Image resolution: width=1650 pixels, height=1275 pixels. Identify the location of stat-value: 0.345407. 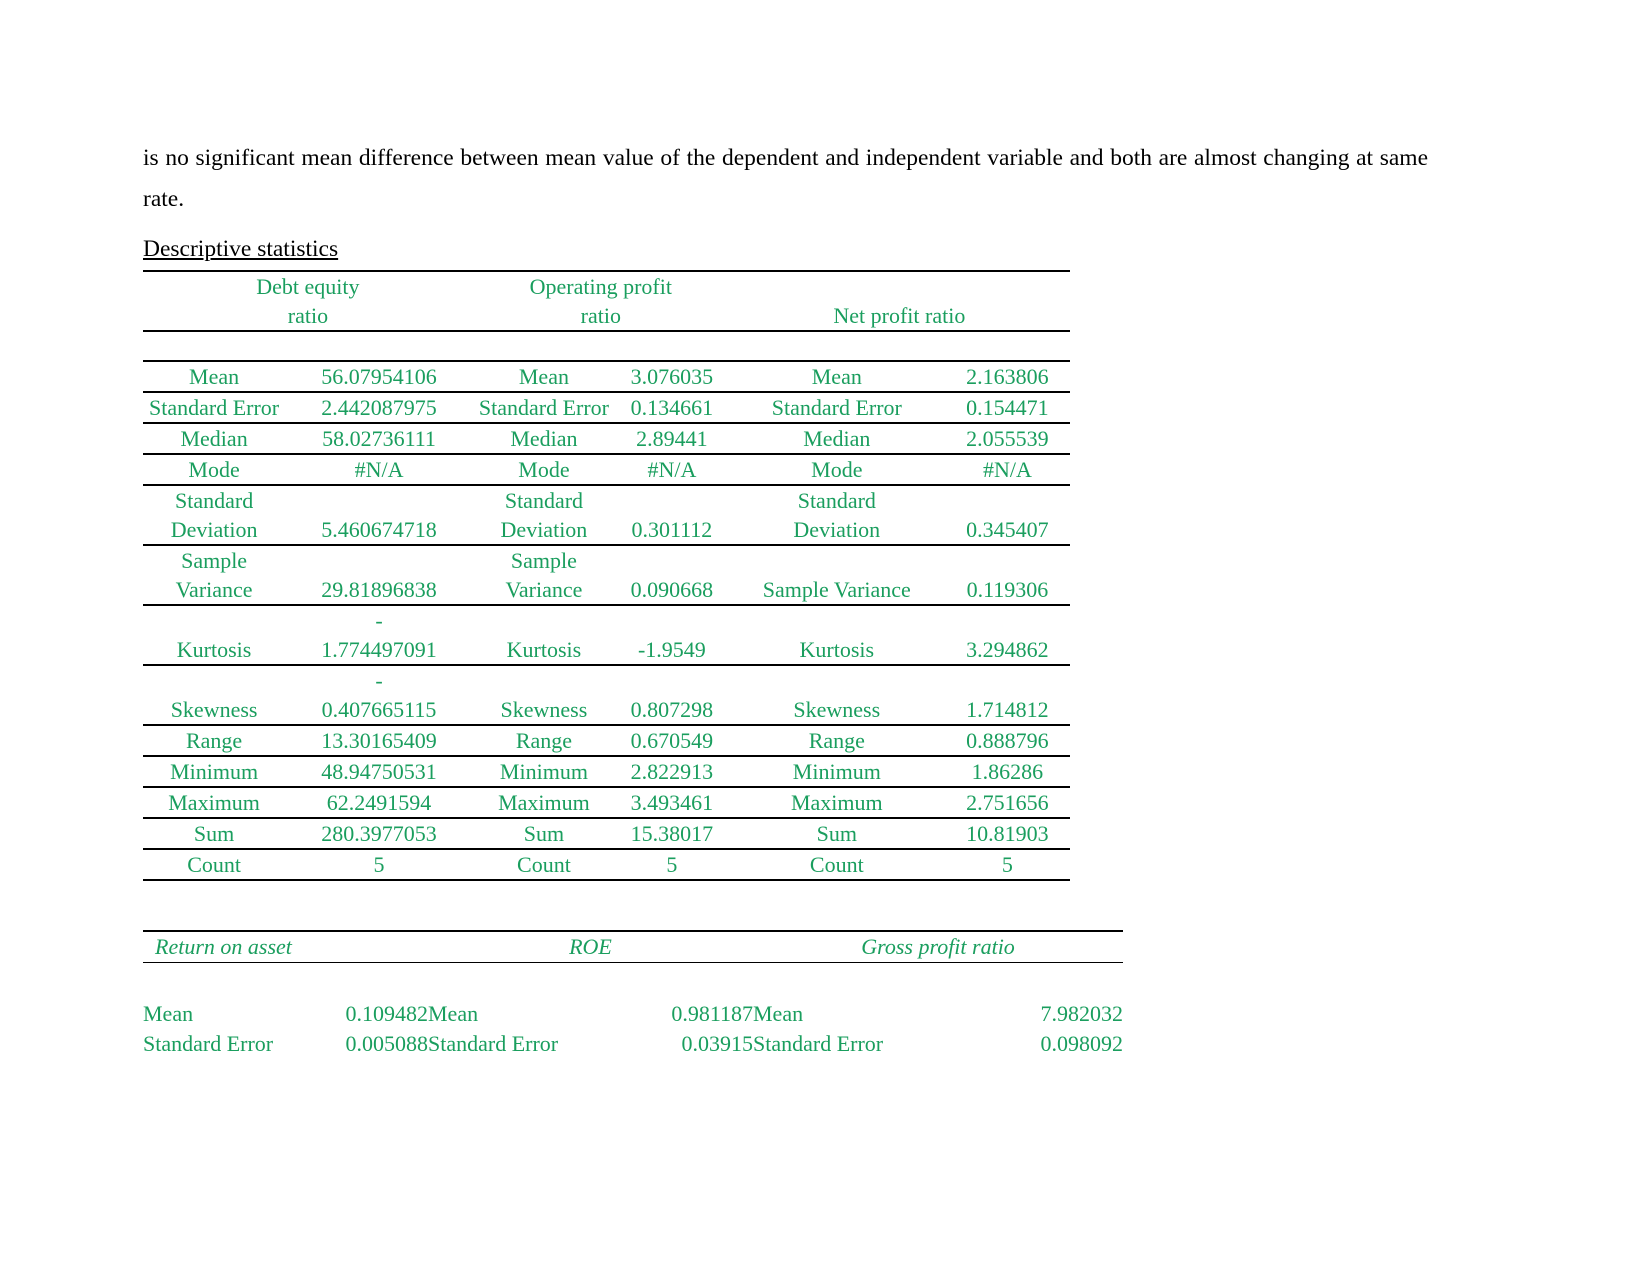
(1007, 515).